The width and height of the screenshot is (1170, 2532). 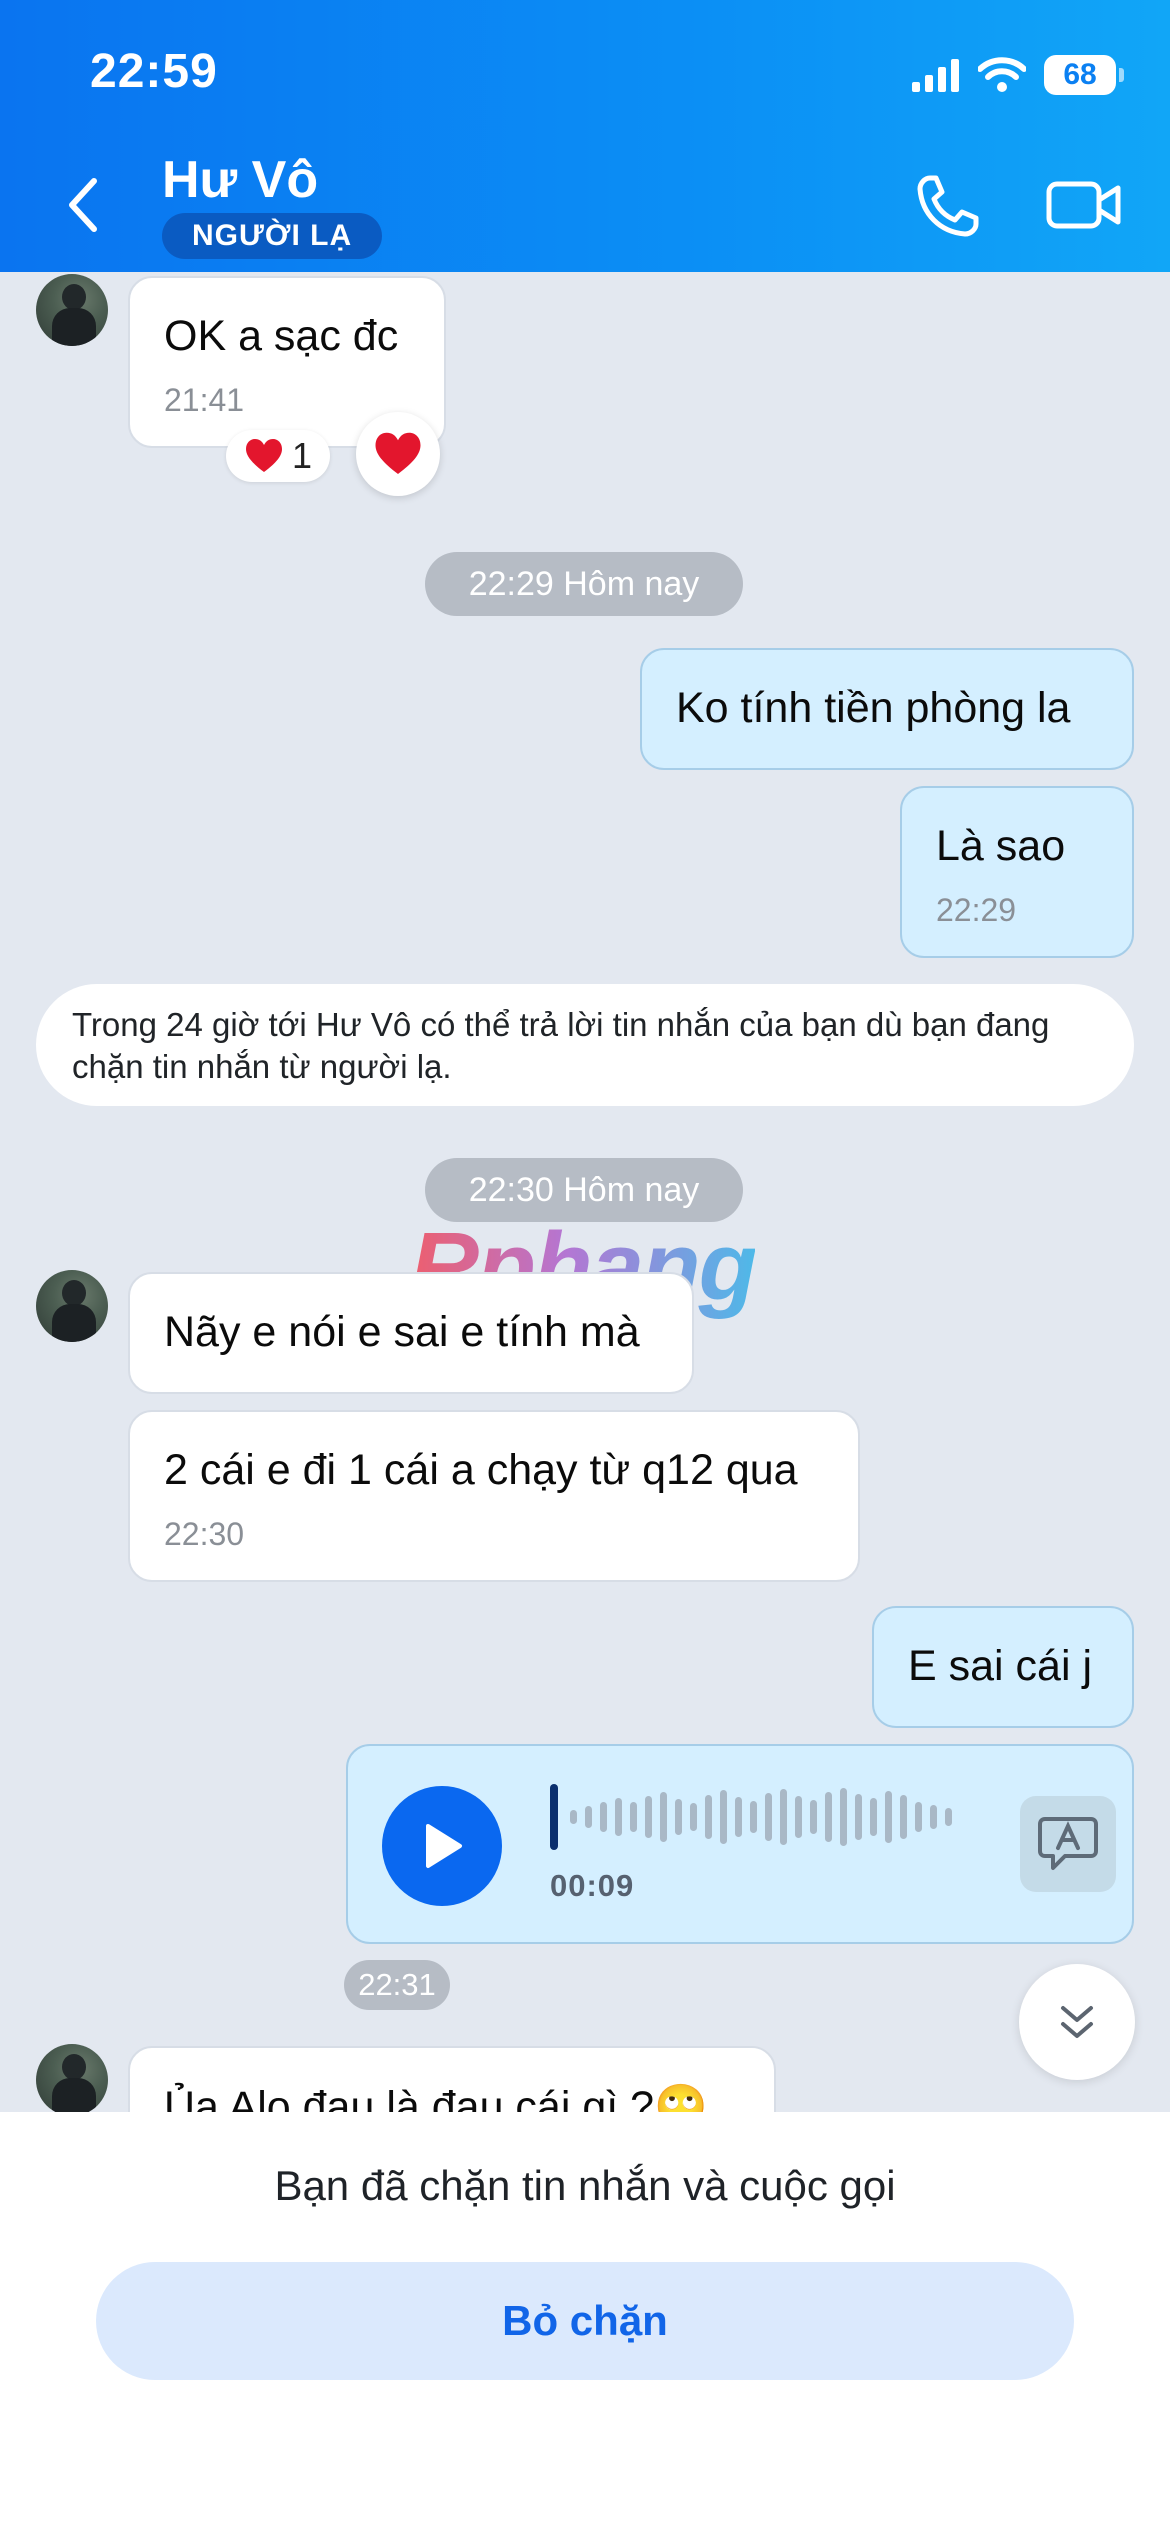 I want to click on message-text: Ko tính tiền phòng la, so click(x=873, y=708).